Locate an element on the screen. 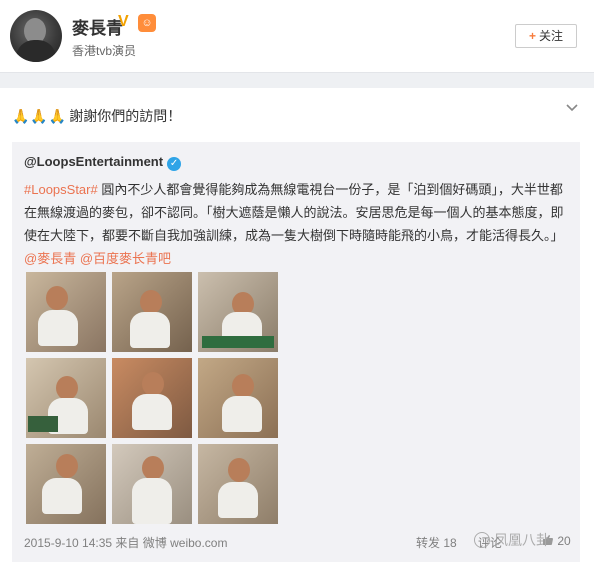 This screenshot has height=574, width=594. post-time: 2015-9-10 14:35 is located at coordinates (68, 543).